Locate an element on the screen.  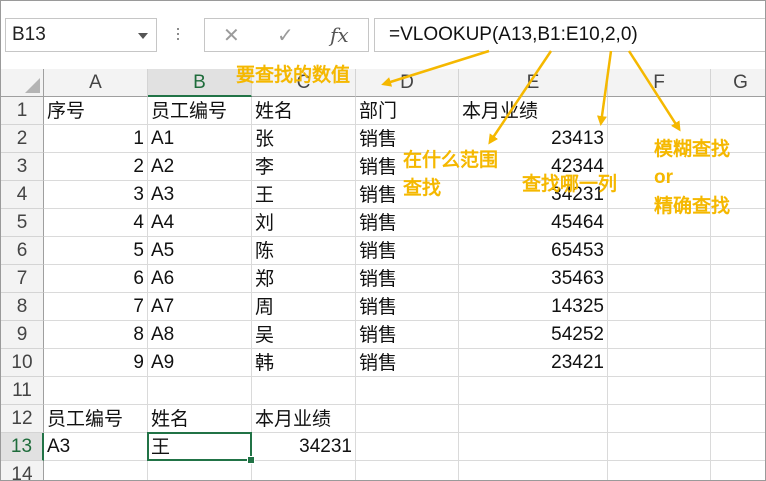
cell-c6: 陈 is located at coordinates (304, 251).